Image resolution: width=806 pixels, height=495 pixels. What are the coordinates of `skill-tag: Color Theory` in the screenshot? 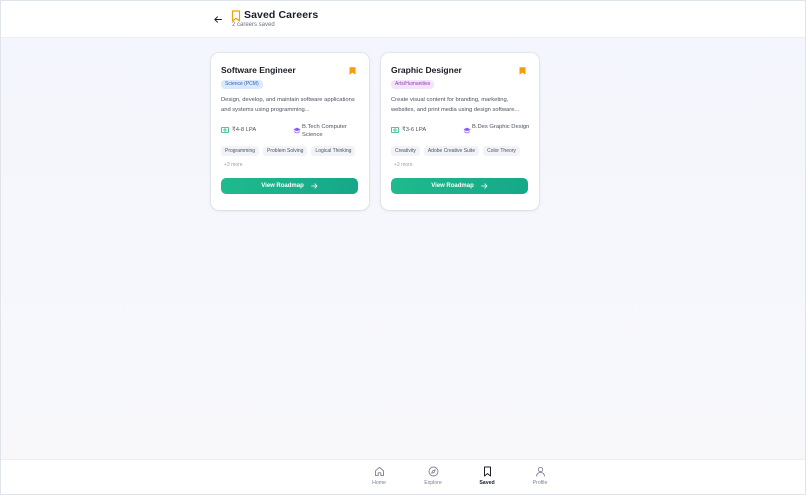 It's located at (501, 151).